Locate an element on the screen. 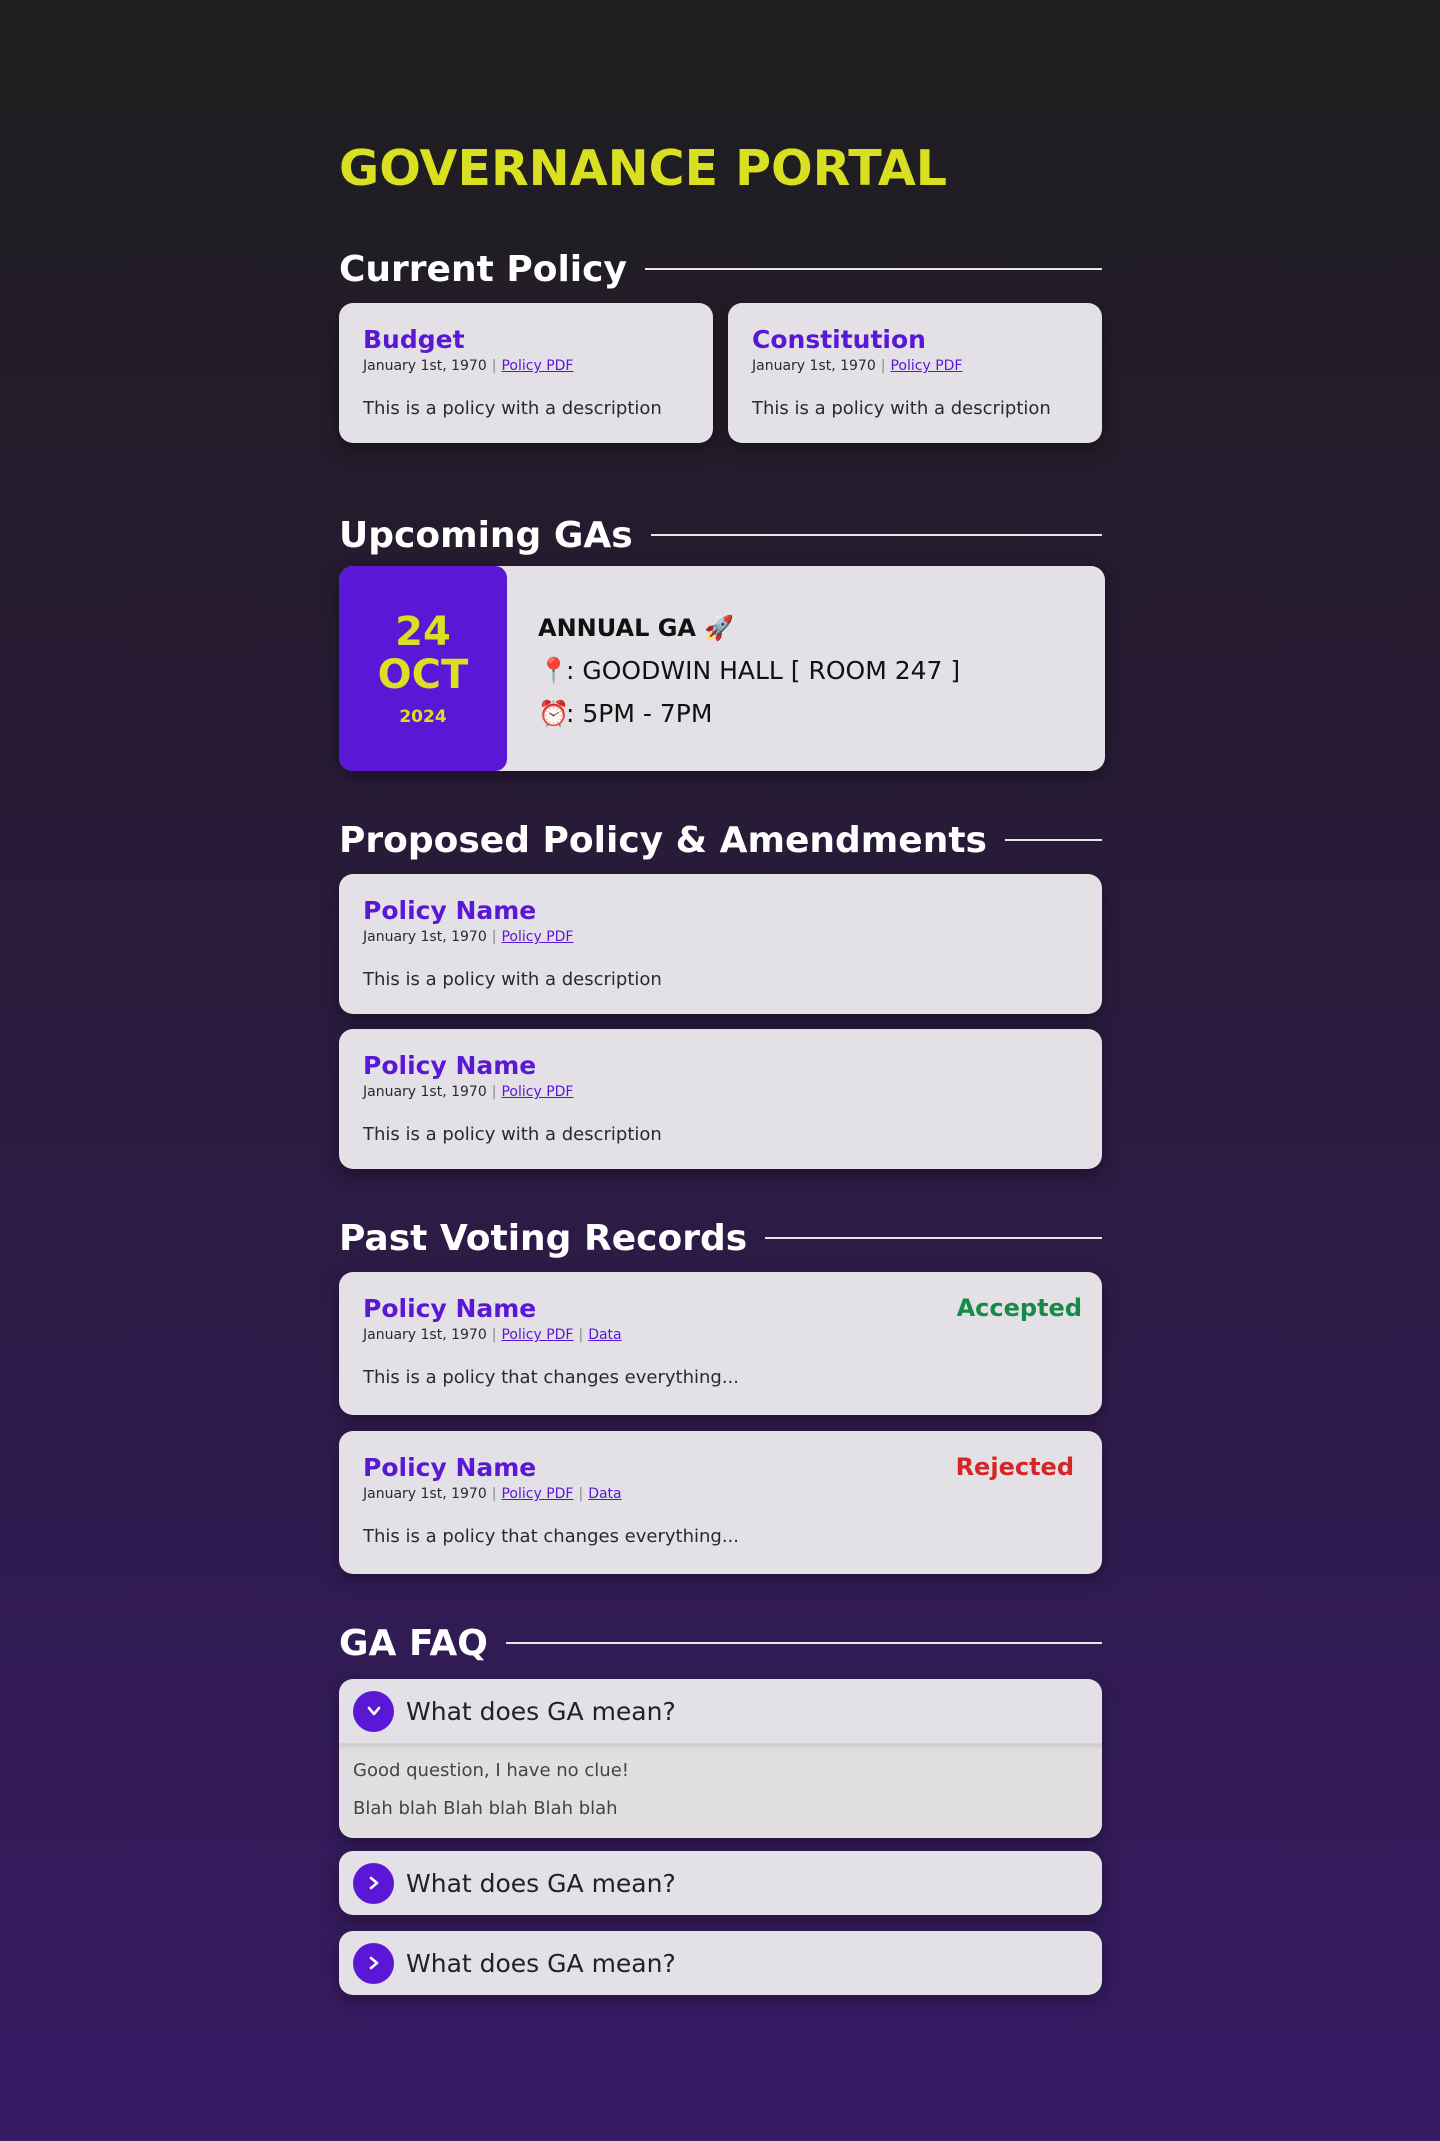 Image resolution: width=1440 pixels, height=2141 pixels. section-current-policy: Current Policy is located at coordinates (720, 269).